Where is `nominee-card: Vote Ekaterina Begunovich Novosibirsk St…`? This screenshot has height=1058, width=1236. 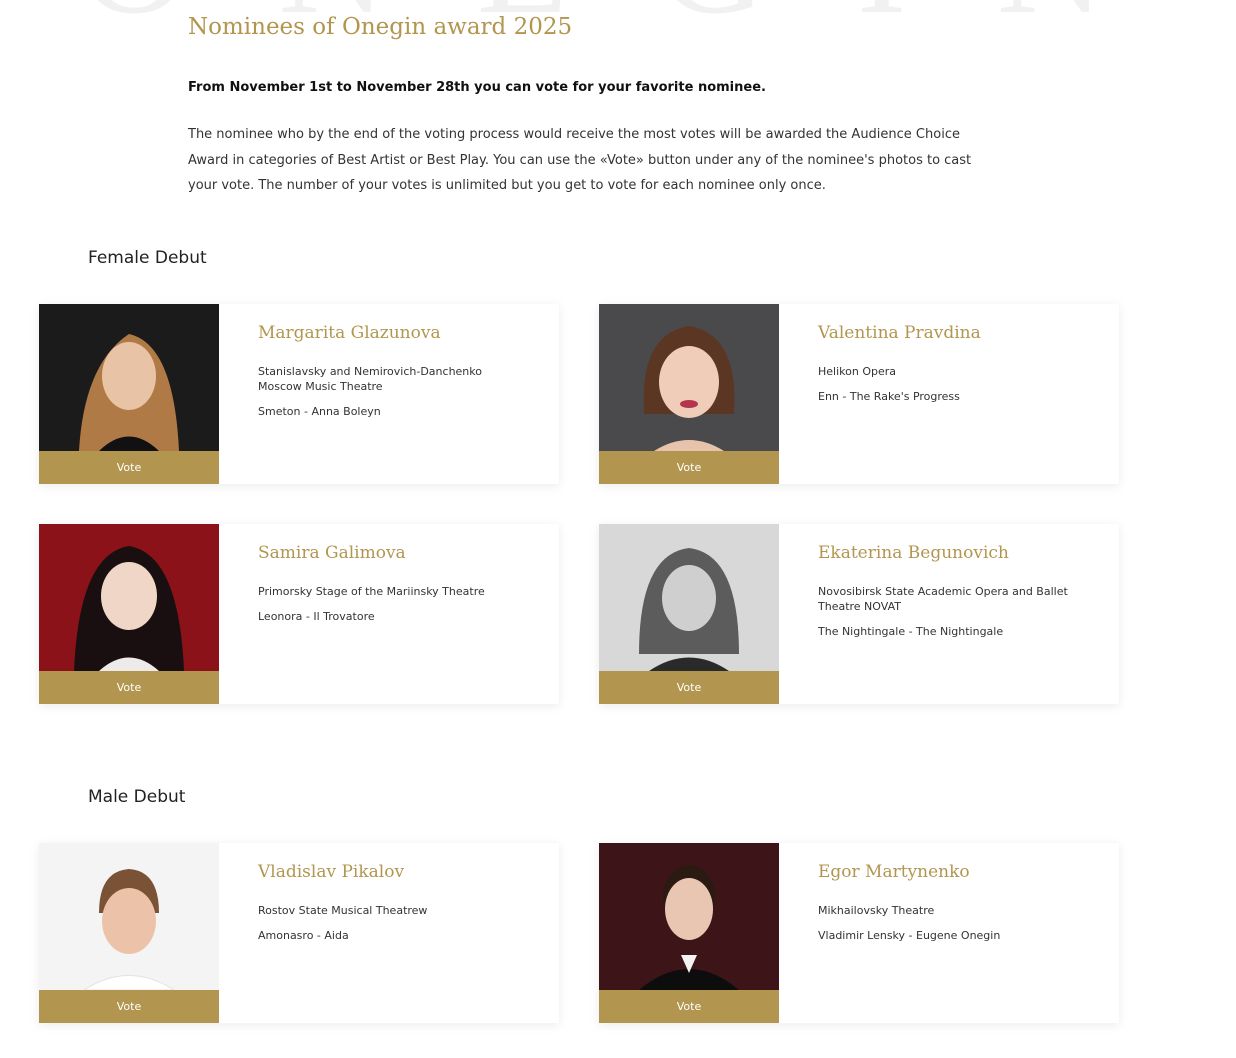
nominee-card: Vote Ekaterina Begunovich Novosibirsk St… is located at coordinates (859, 614).